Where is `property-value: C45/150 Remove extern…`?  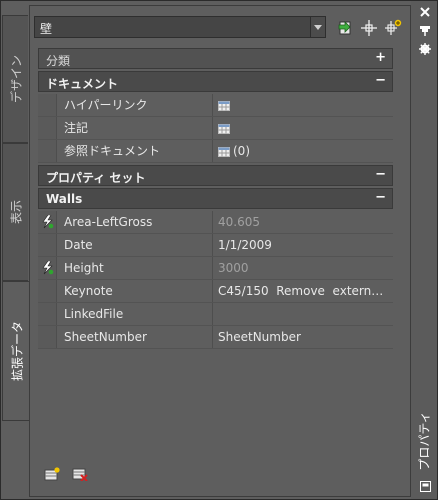
property-value: C45/150 Remove extern… is located at coordinates (304, 291).